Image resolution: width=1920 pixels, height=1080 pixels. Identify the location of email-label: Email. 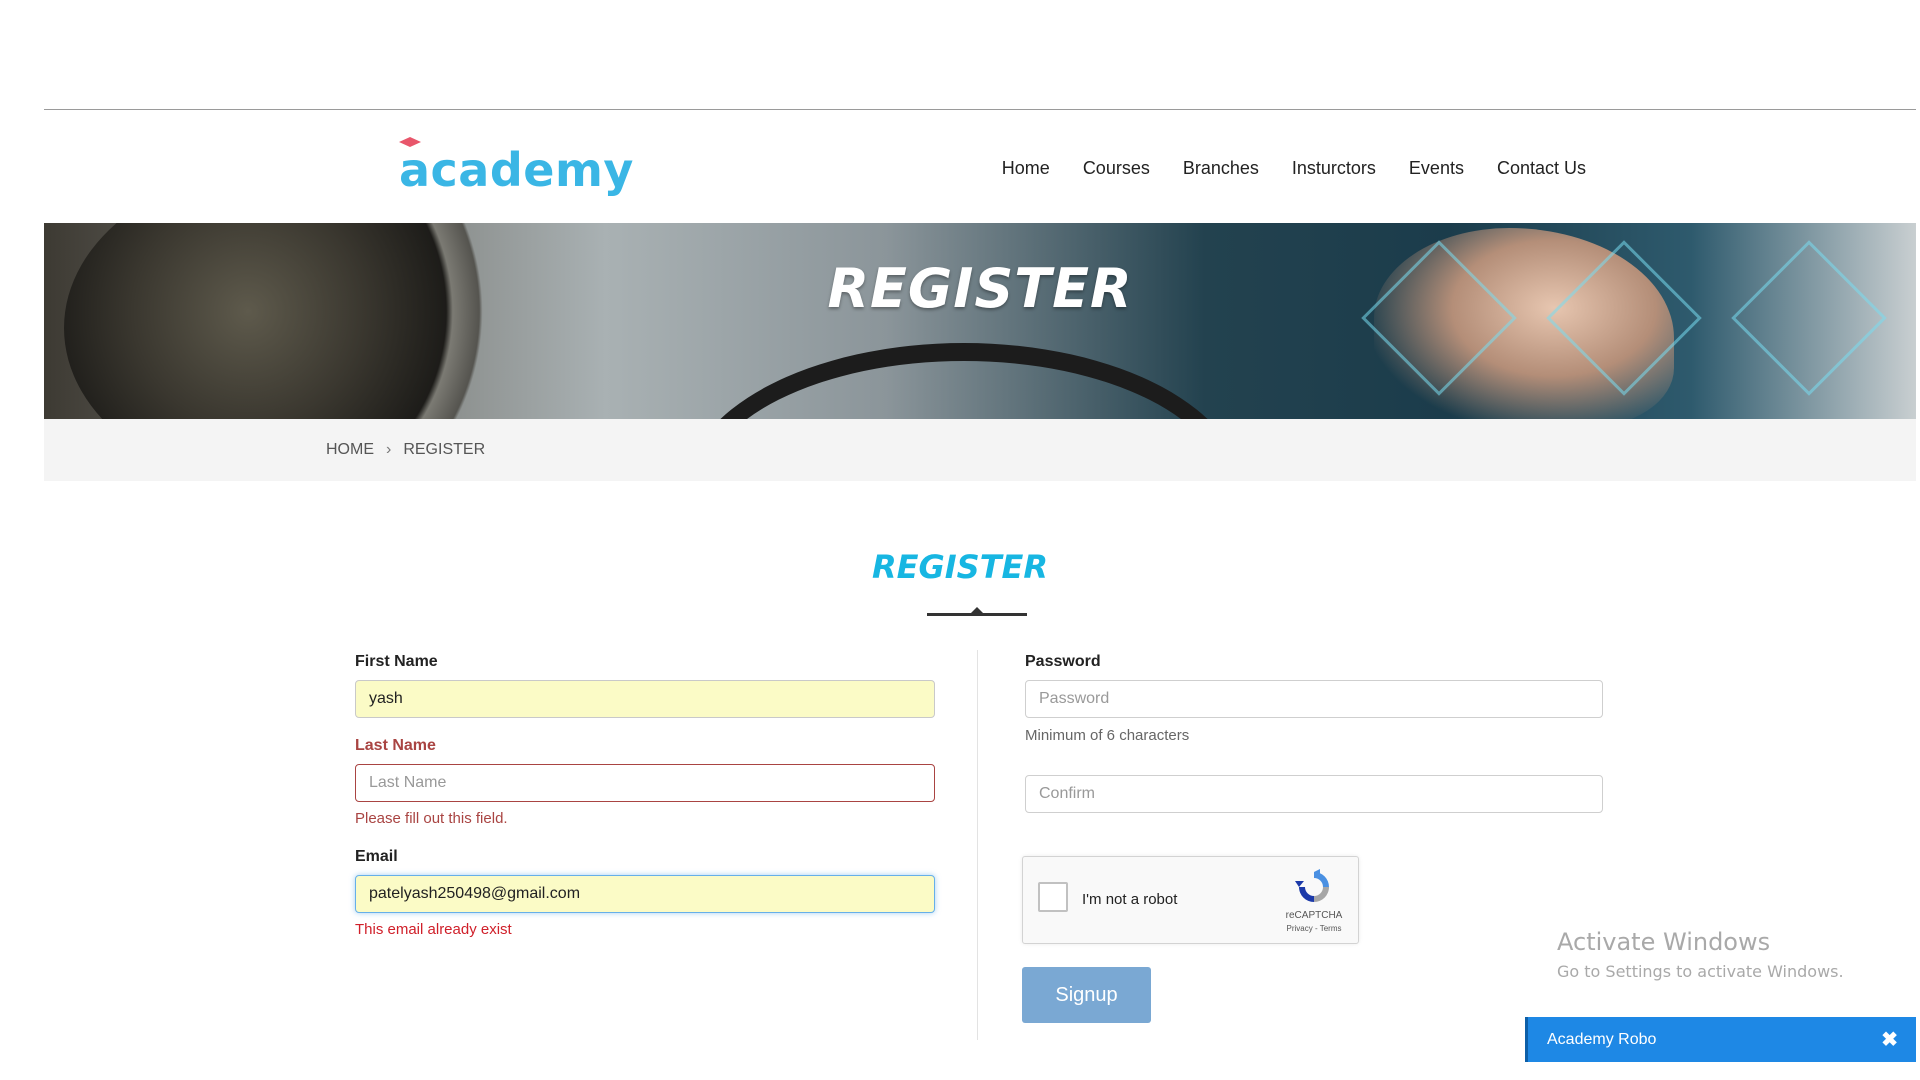
(376, 856).